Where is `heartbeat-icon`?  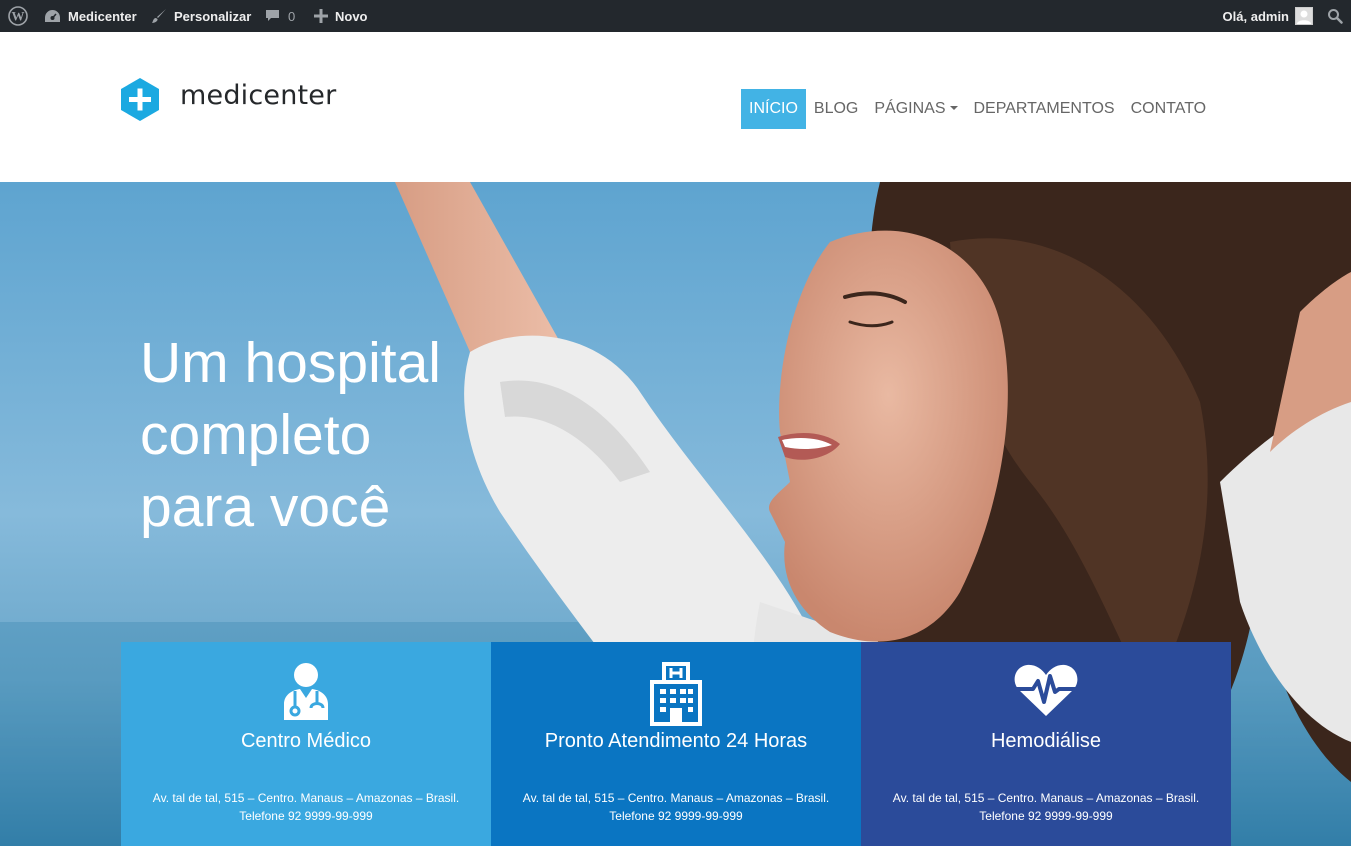 heartbeat-icon is located at coordinates (1046, 693).